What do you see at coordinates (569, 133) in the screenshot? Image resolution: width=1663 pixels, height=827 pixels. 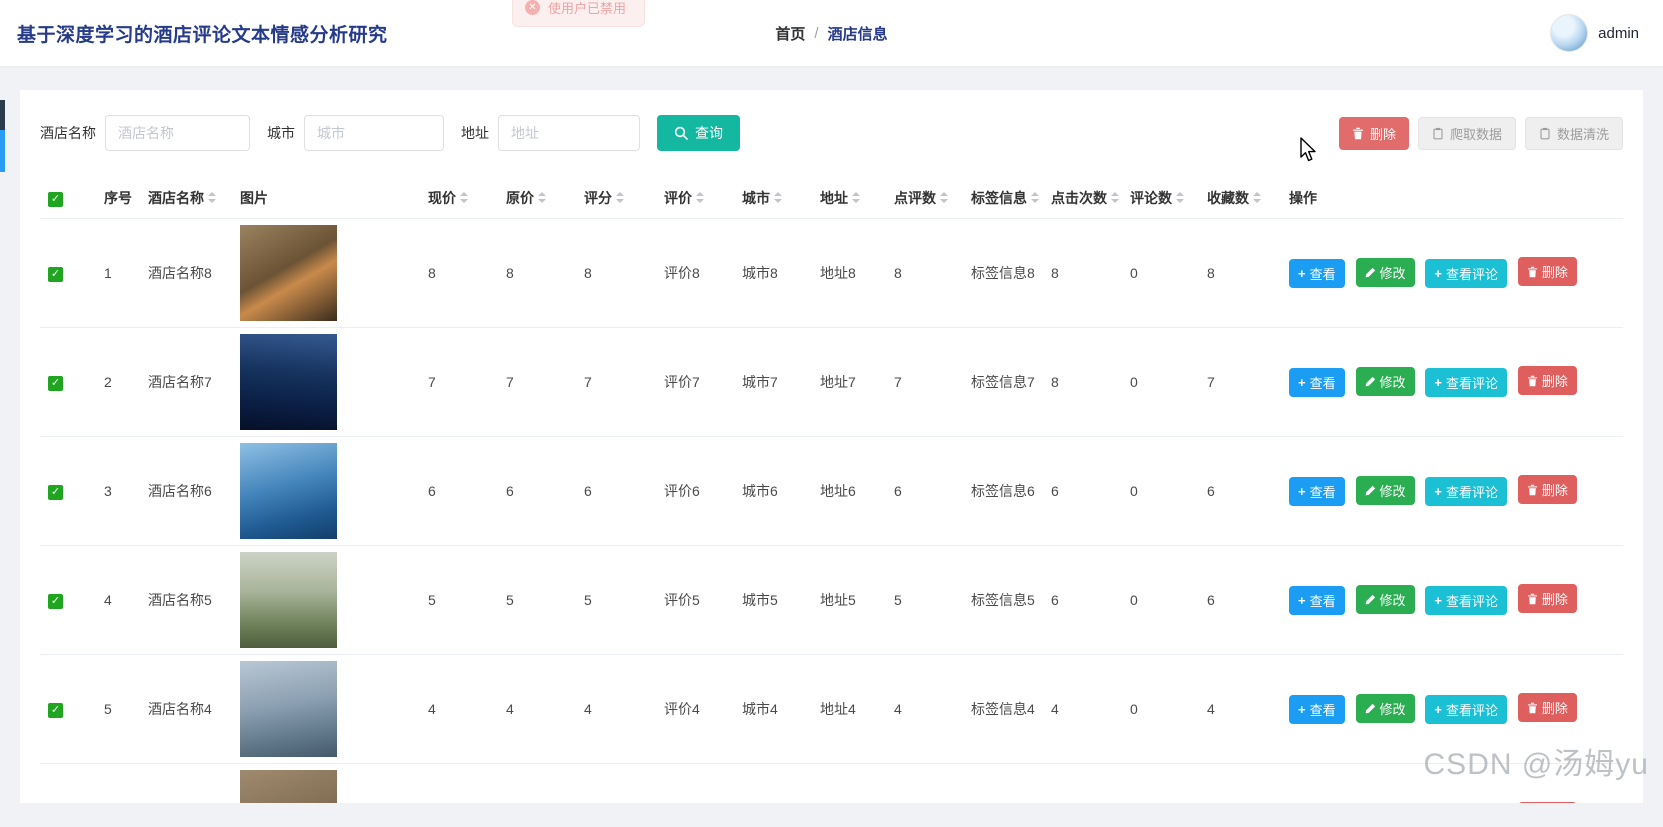 I see `address-input` at bounding box center [569, 133].